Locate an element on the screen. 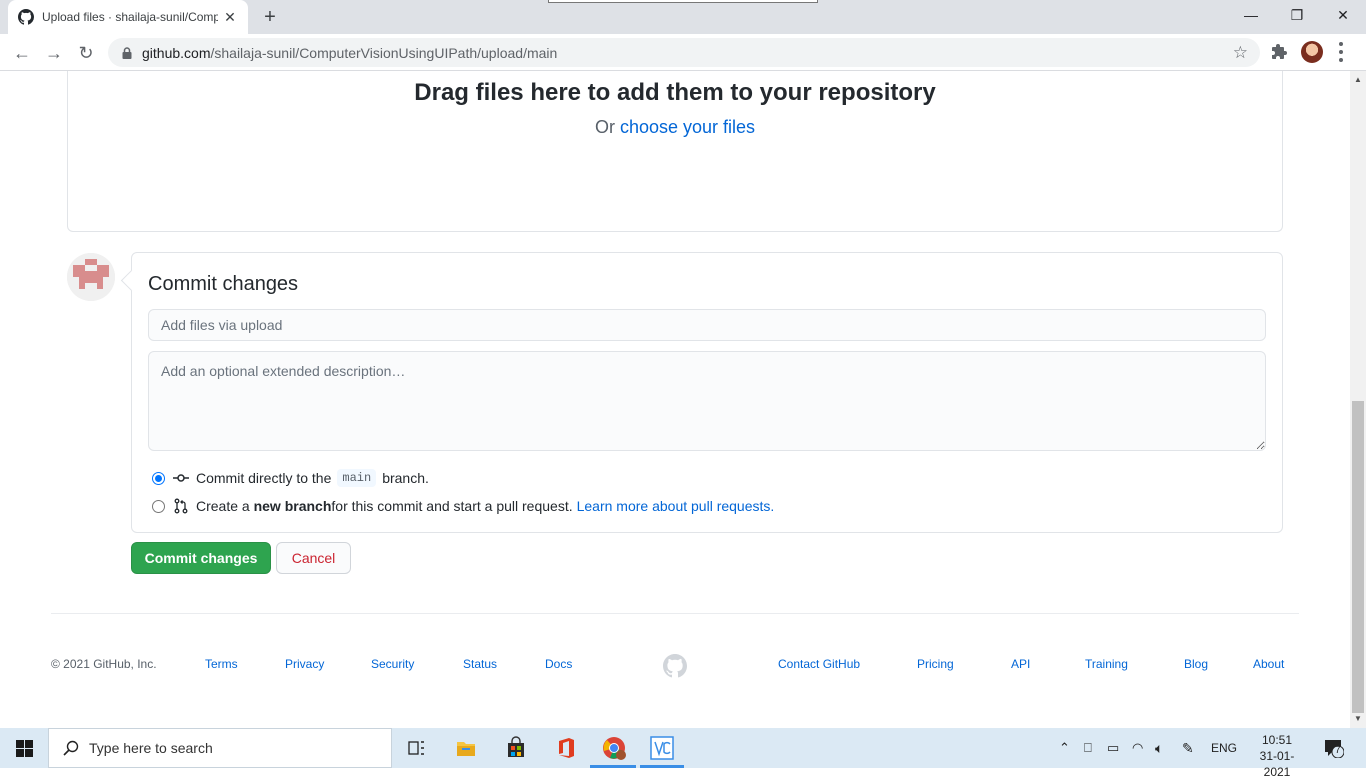  commit-direct-option: Commit directly to the main branch. is located at coordinates (290, 478).